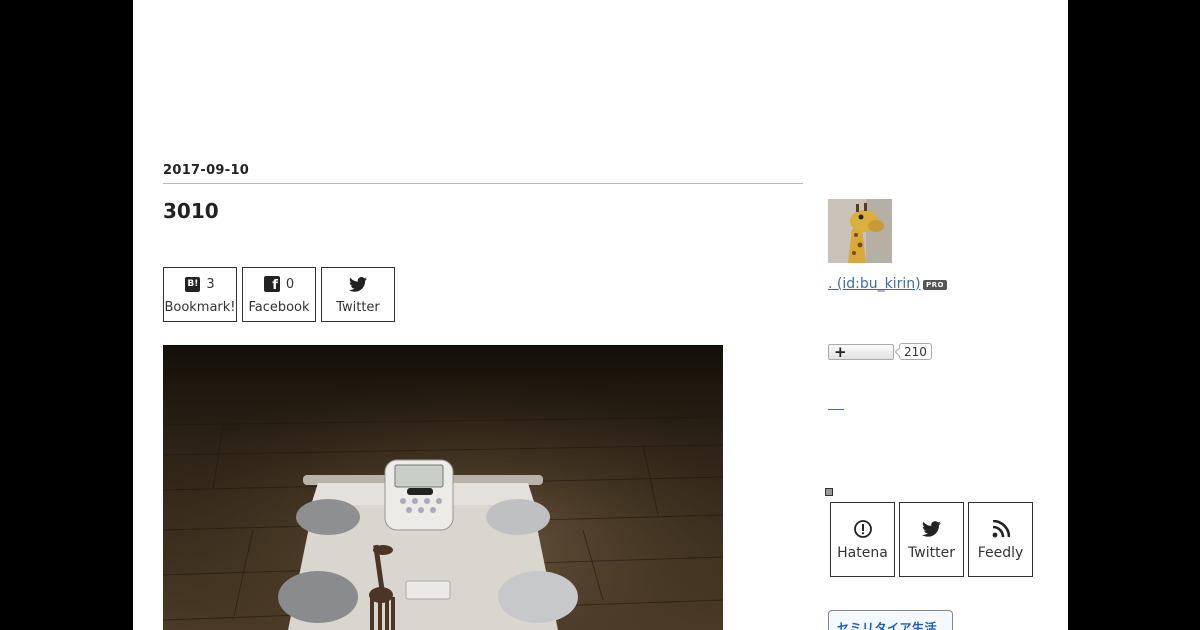 The width and height of the screenshot is (1200, 630). I want to click on rss-icon, so click(1001, 528).